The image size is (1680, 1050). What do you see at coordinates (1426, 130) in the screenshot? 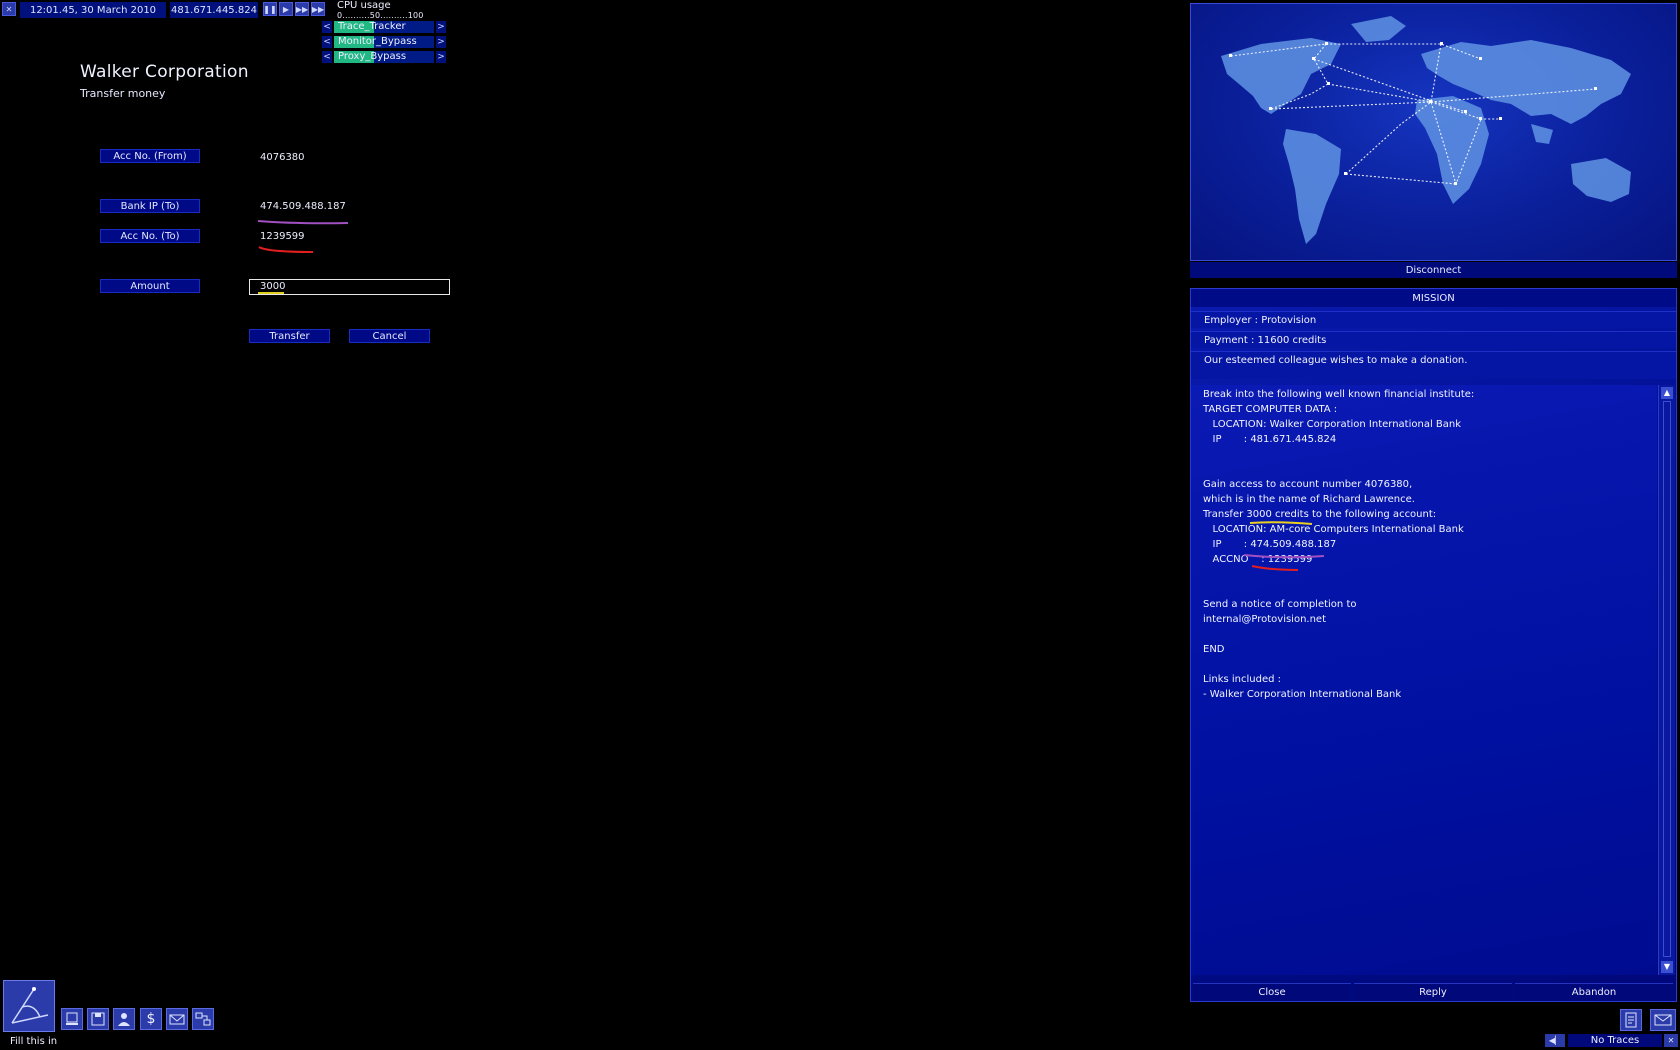
I see `world-map-graphic` at bounding box center [1426, 130].